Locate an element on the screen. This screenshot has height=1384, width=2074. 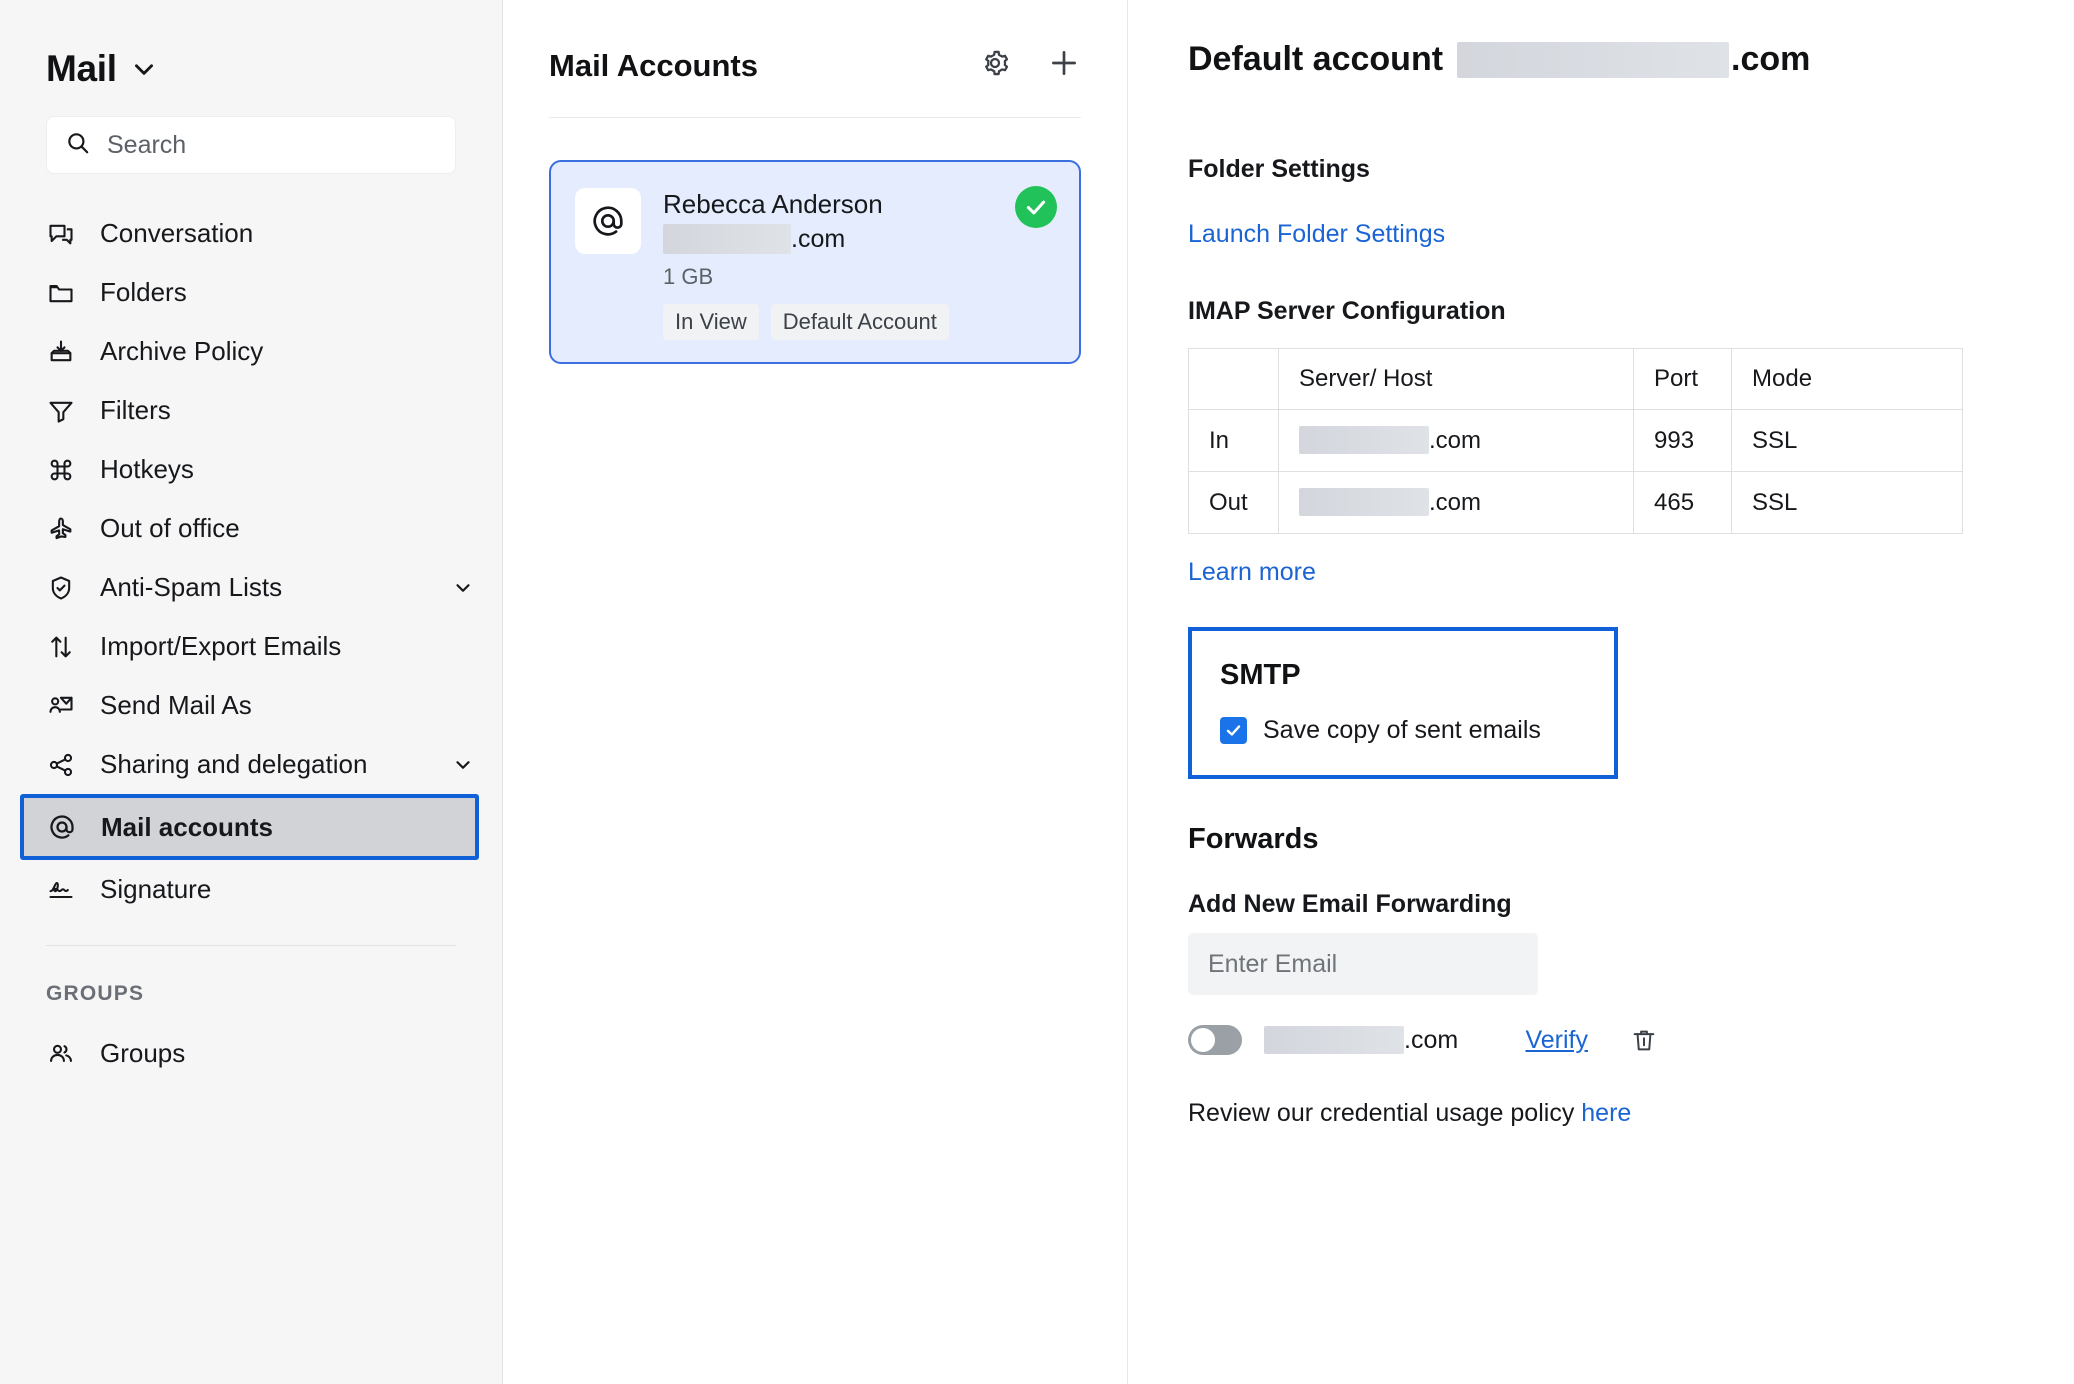
verify-link: Verify is located at coordinates (1556, 1040).